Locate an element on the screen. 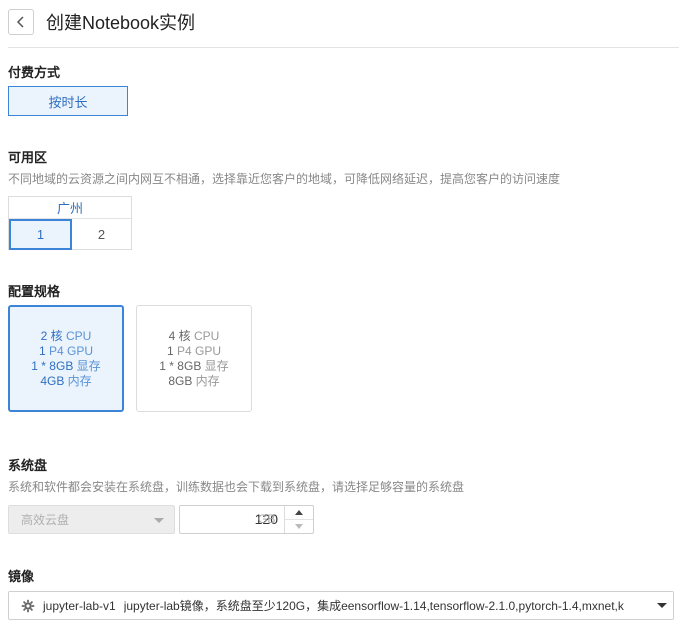 This screenshot has height=627, width=679. decrement-button is located at coordinates (299, 527).